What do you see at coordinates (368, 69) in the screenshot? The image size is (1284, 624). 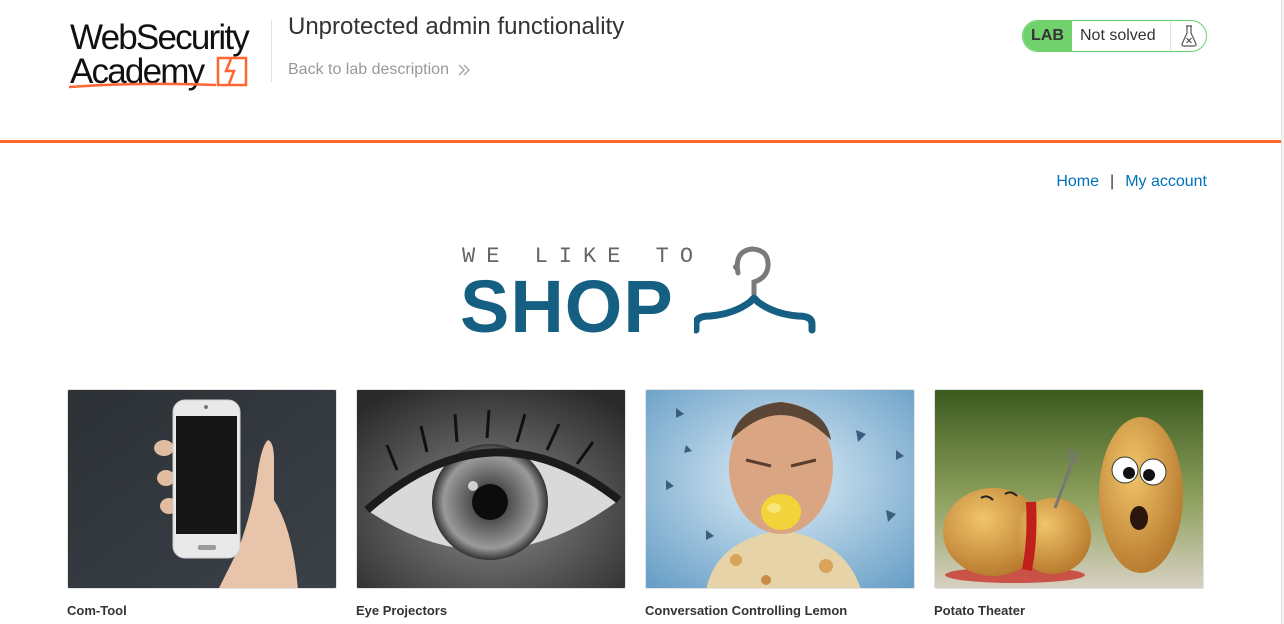 I see `back-link-label: Back to lab description` at bounding box center [368, 69].